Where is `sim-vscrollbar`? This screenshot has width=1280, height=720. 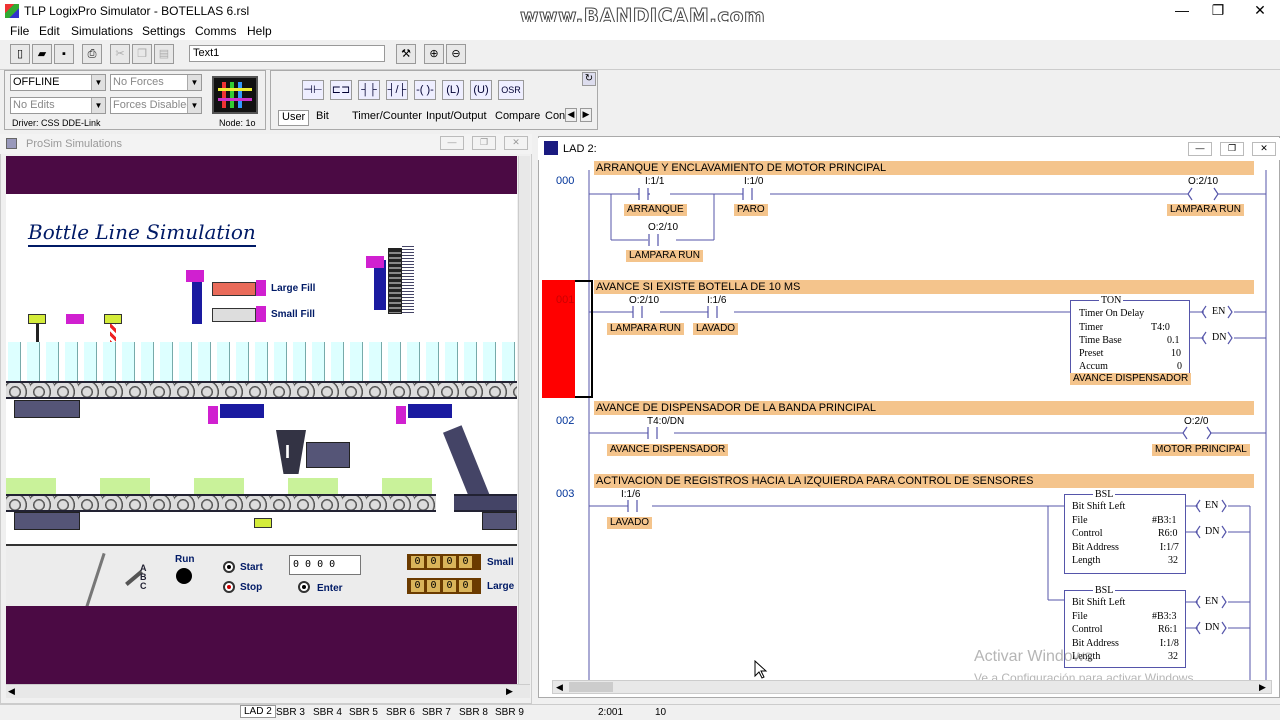
sim-vscrollbar is located at coordinates (524, 420).